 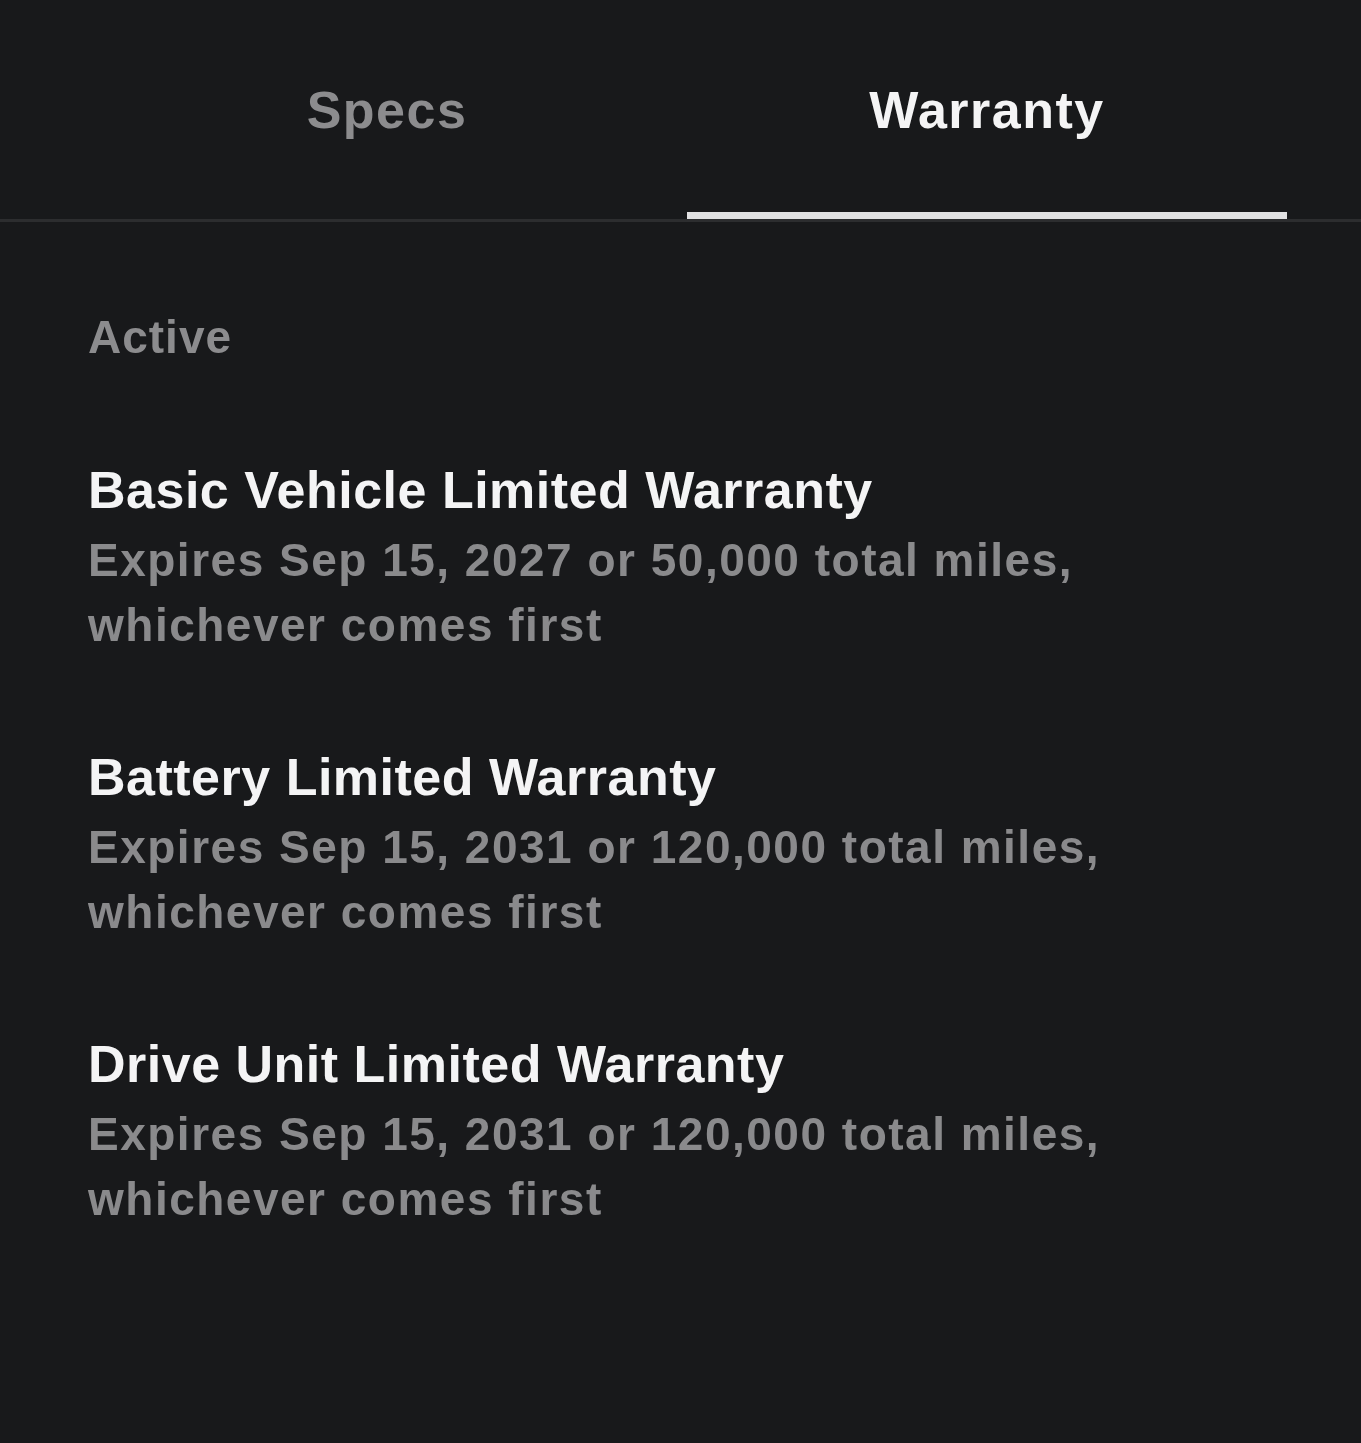 I want to click on tab: Warranty, so click(x=987, y=109).